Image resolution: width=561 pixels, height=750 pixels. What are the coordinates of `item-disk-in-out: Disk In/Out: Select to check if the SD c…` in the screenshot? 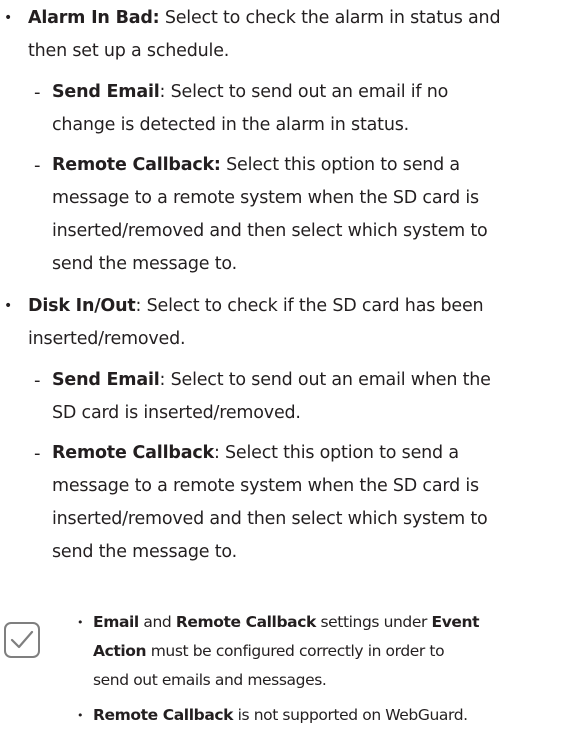 It's located at (256, 306).